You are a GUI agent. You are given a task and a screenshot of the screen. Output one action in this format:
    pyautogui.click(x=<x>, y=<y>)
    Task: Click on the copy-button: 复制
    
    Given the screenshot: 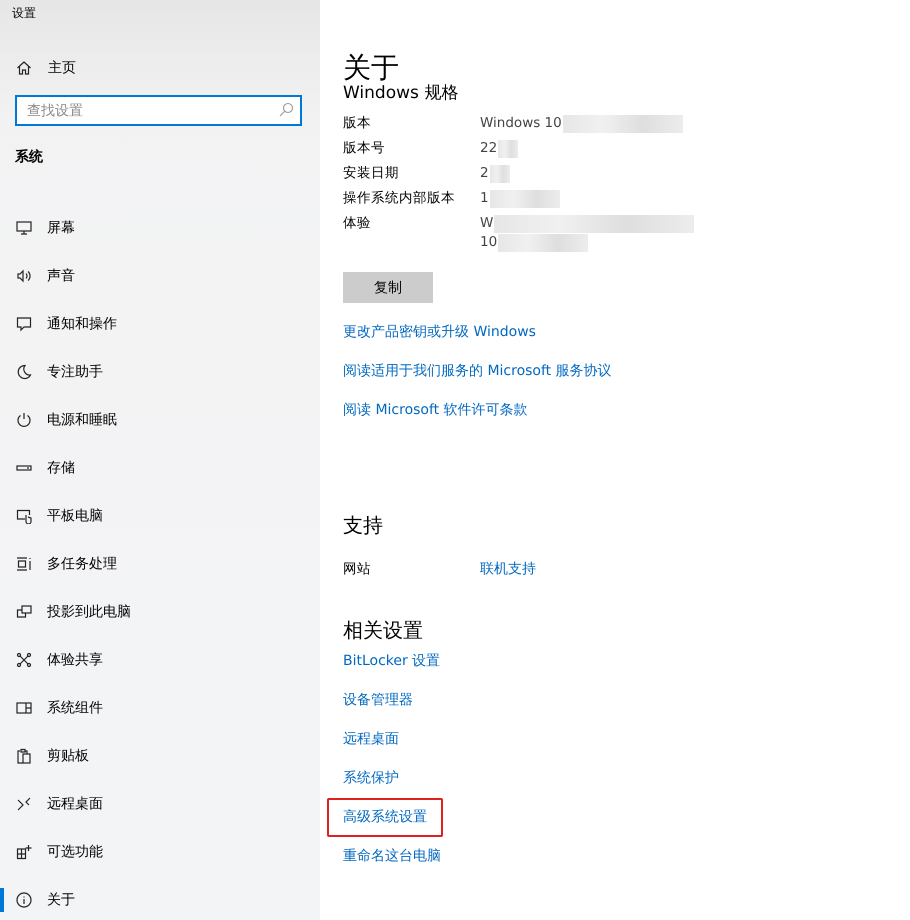 What is the action you would take?
    pyautogui.click(x=388, y=287)
    